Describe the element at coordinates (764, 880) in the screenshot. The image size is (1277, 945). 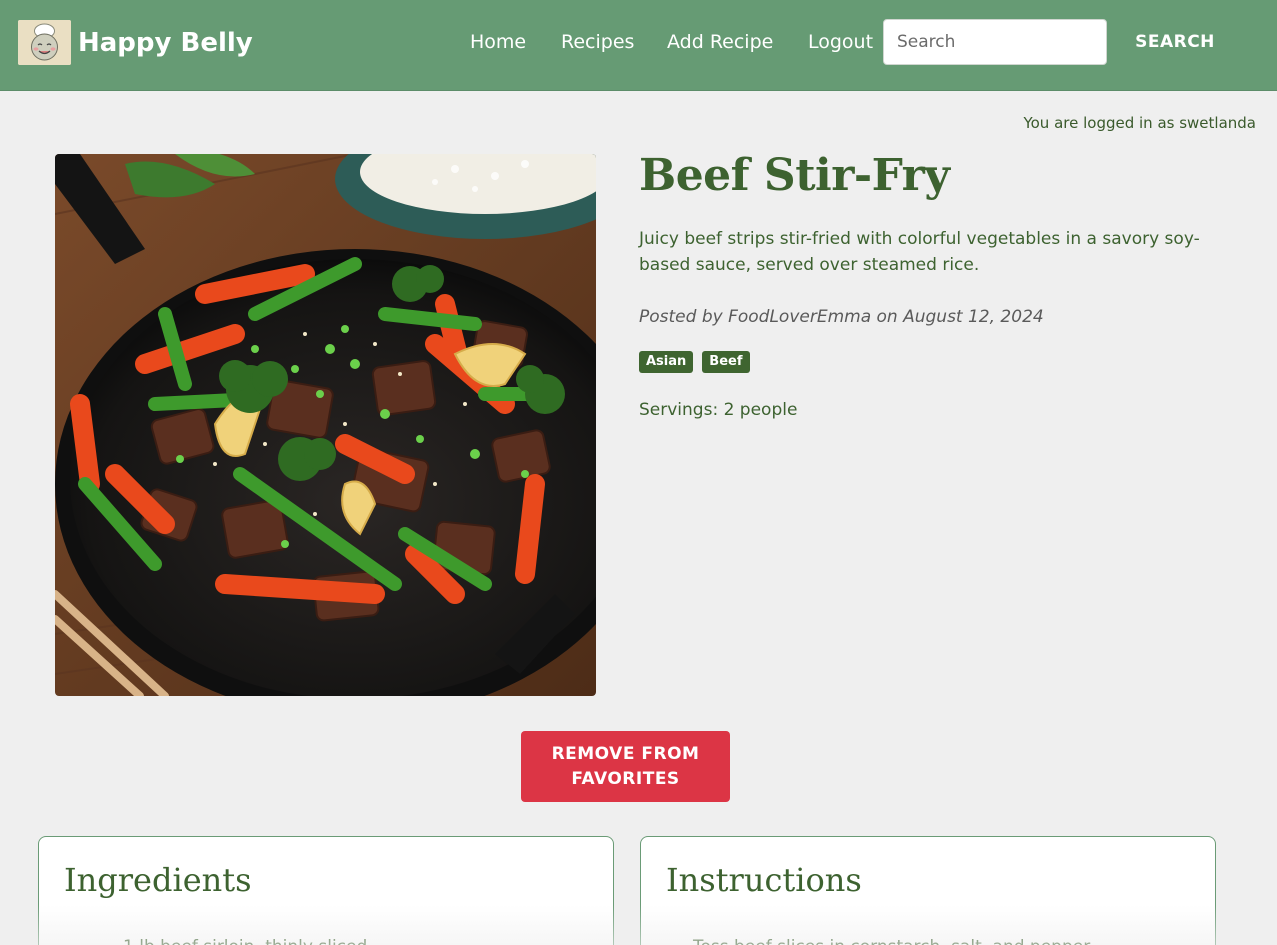
I see `instructions-heading: Instructions` at that location.